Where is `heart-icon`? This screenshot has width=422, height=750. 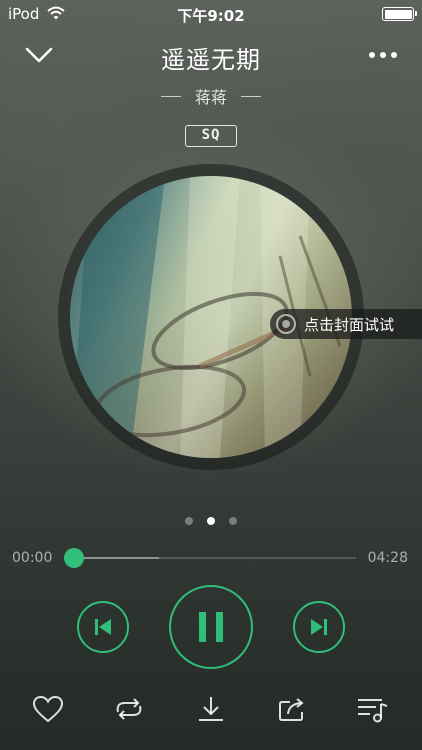 heart-icon is located at coordinates (48, 709).